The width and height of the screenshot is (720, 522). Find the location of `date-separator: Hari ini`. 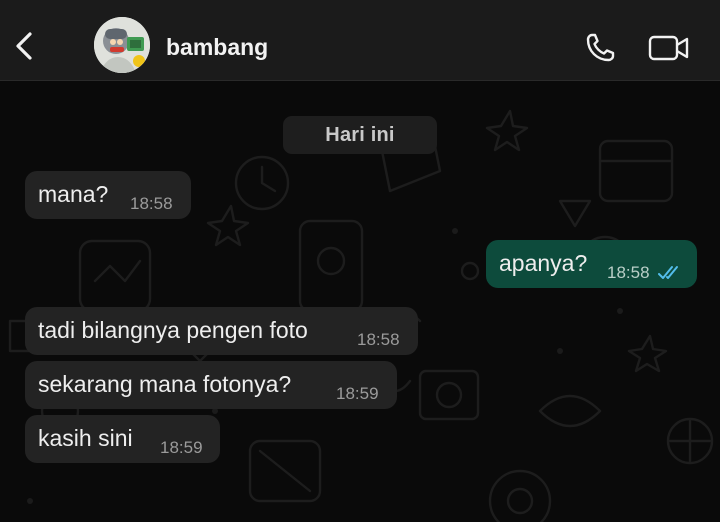

date-separator: Hari ini is located at coordinates (360, 135).